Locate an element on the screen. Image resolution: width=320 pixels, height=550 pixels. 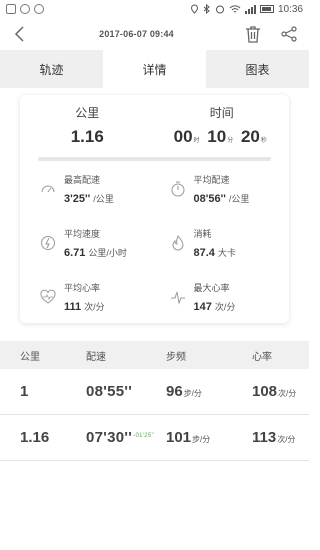
share-button is located at coordinates (289, 34).